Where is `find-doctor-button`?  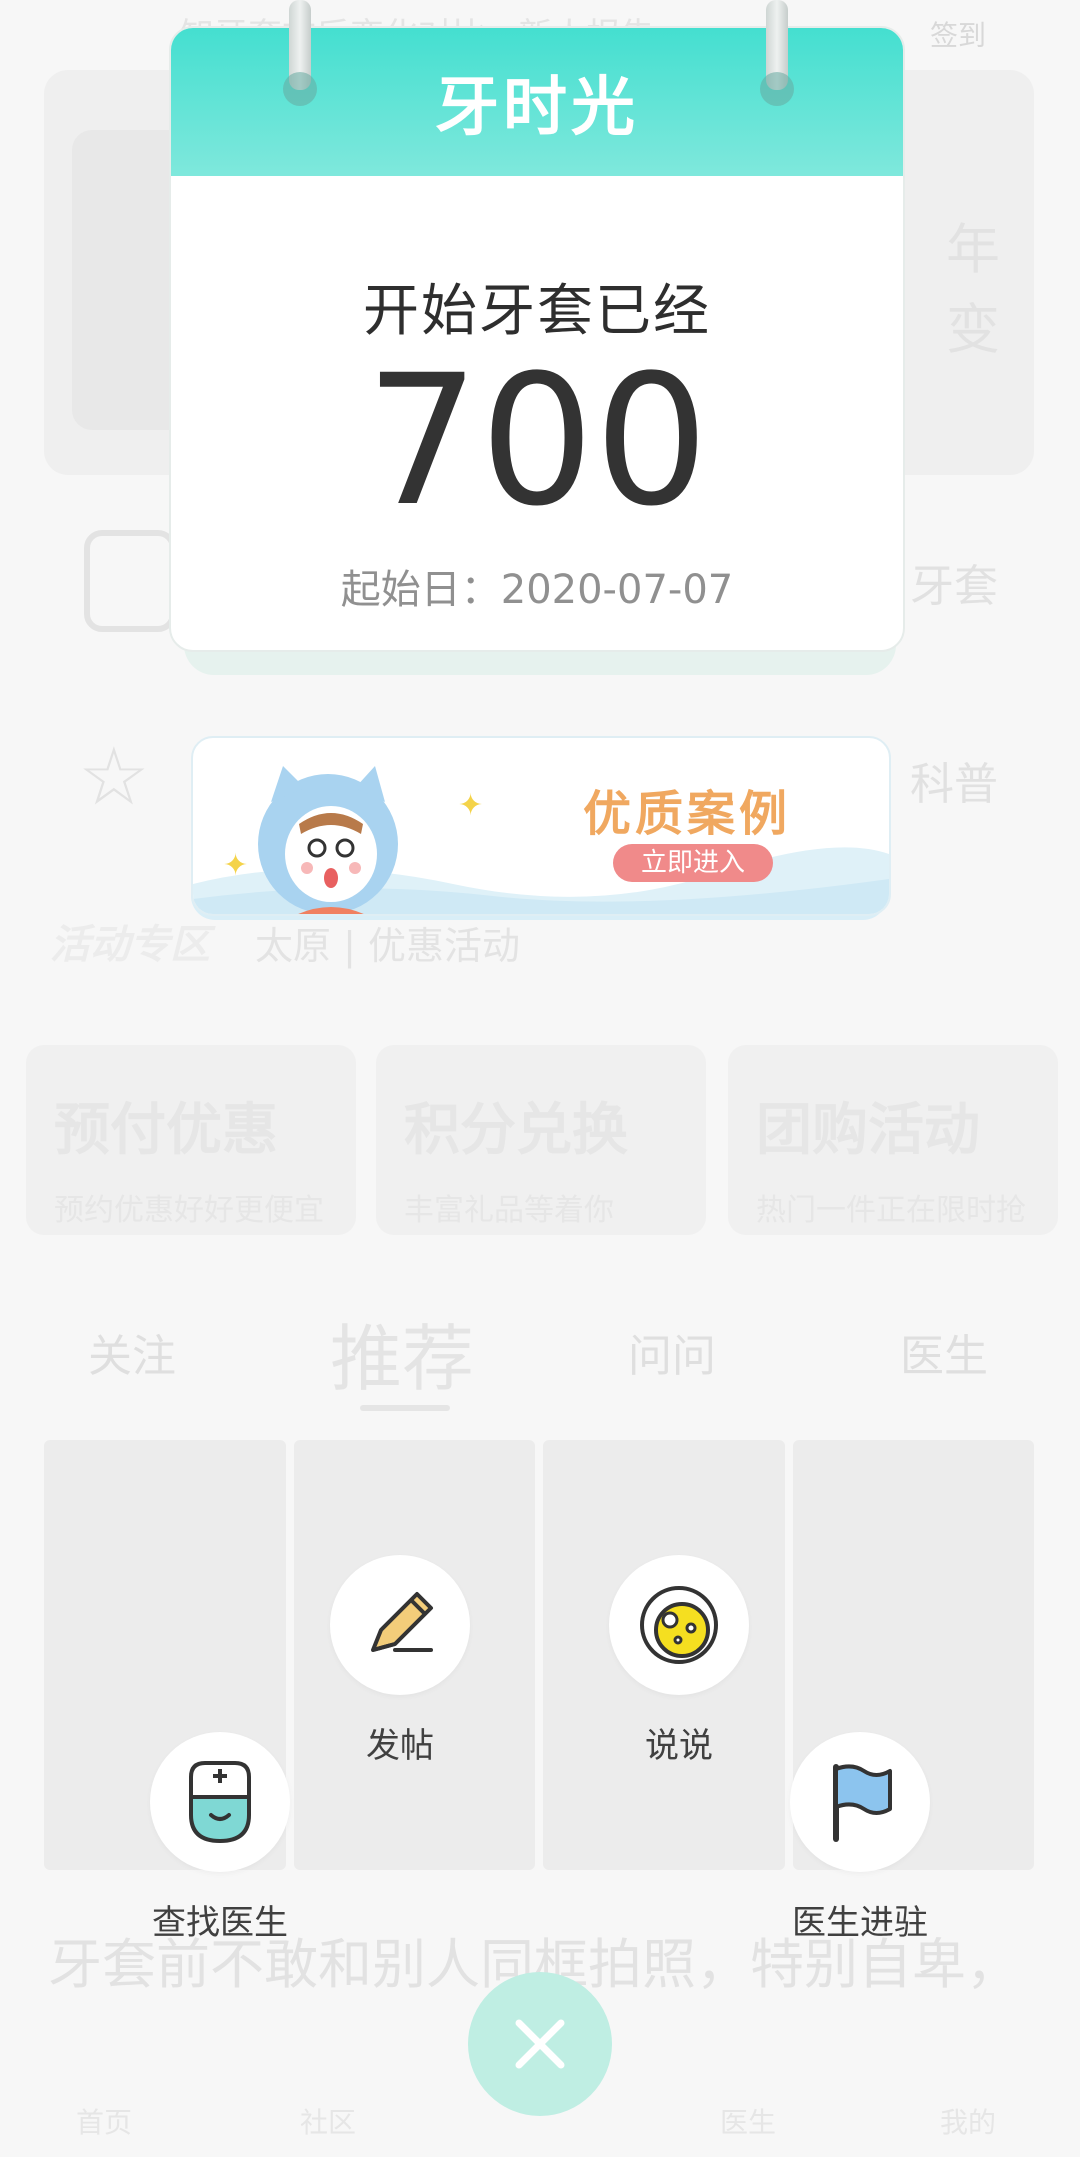
find-doctor-button is located at coordinates (220, 1802).